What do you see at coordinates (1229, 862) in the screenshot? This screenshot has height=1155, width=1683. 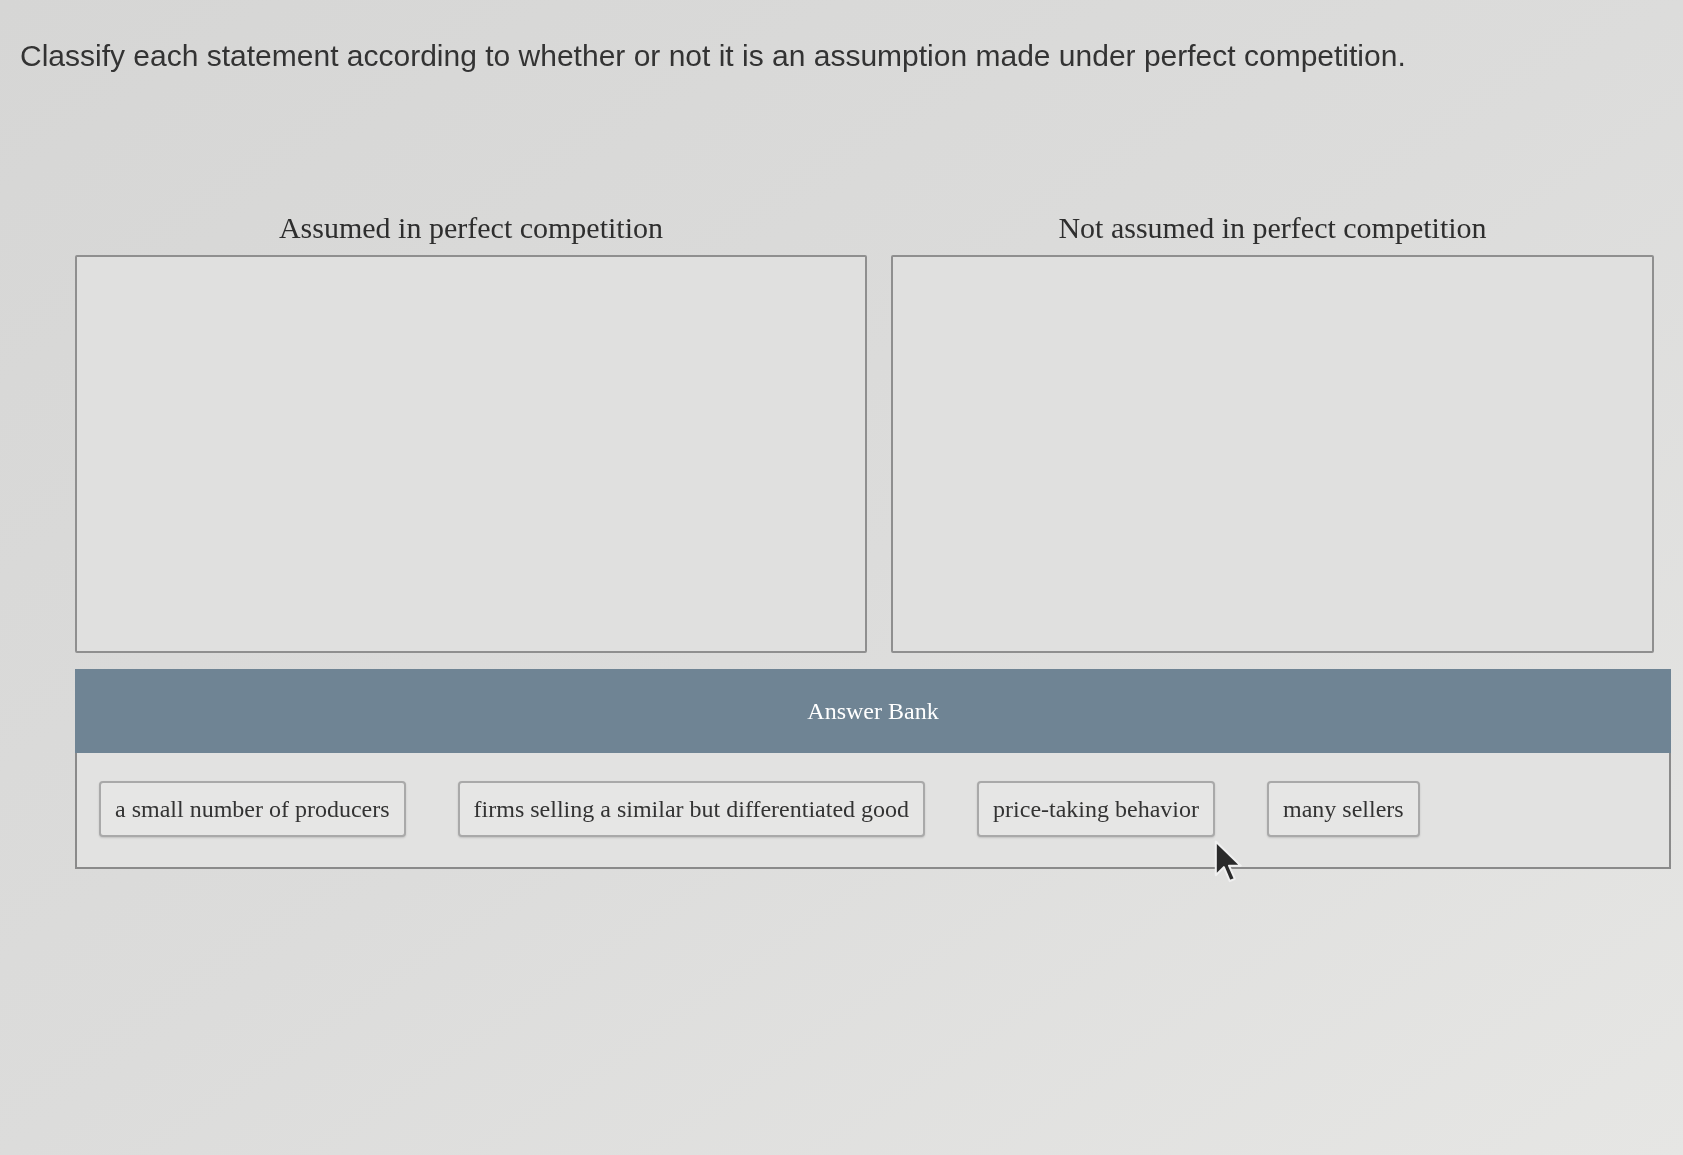 I see `mouse-pointer-icon` at bounding box center [1229, 862].